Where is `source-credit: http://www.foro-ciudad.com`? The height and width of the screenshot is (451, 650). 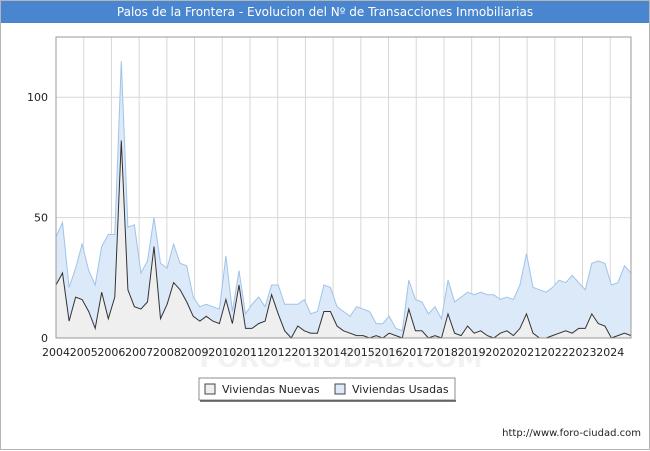 source-credit: http://www.foro-ciudad.com is located at coordinates (571, 433).